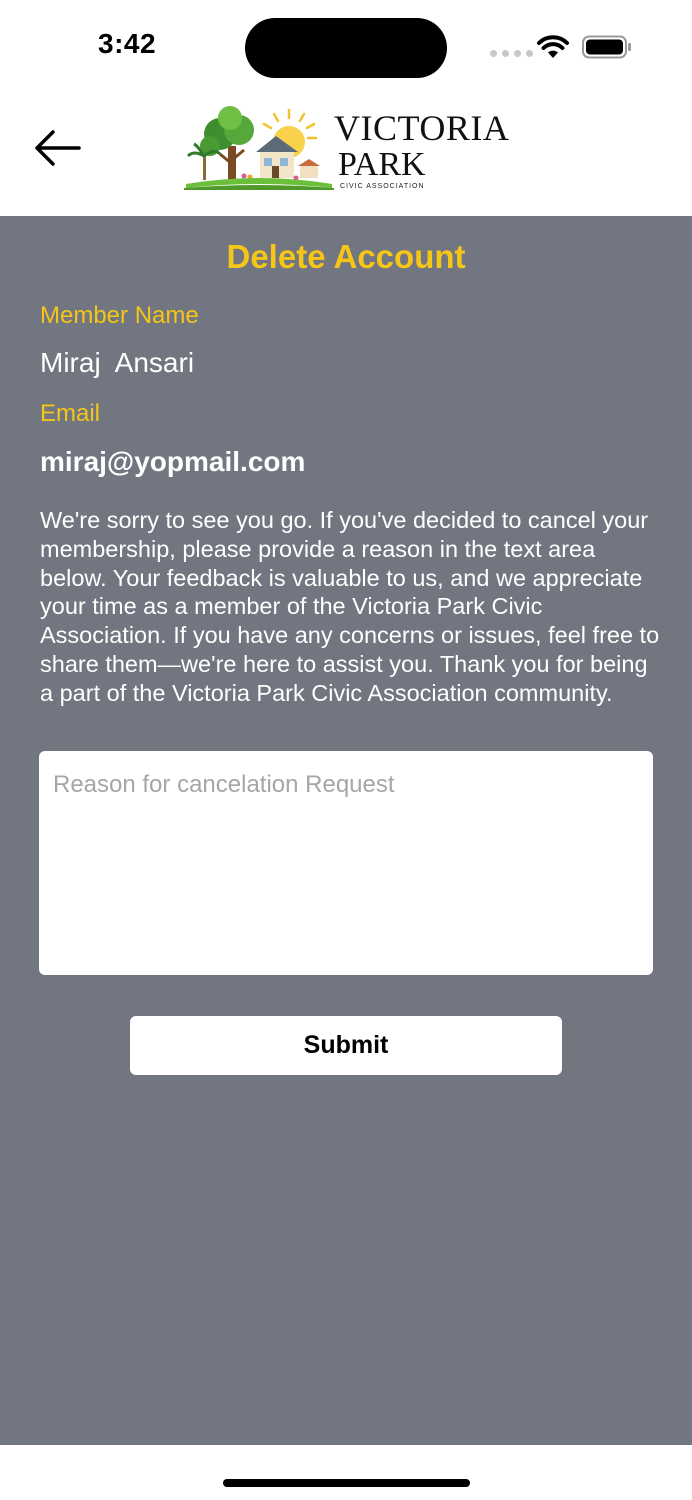 Image resolution: width=692 pixels, height=1500 pixels. I want to click on home-bar, so click(346, 1472).